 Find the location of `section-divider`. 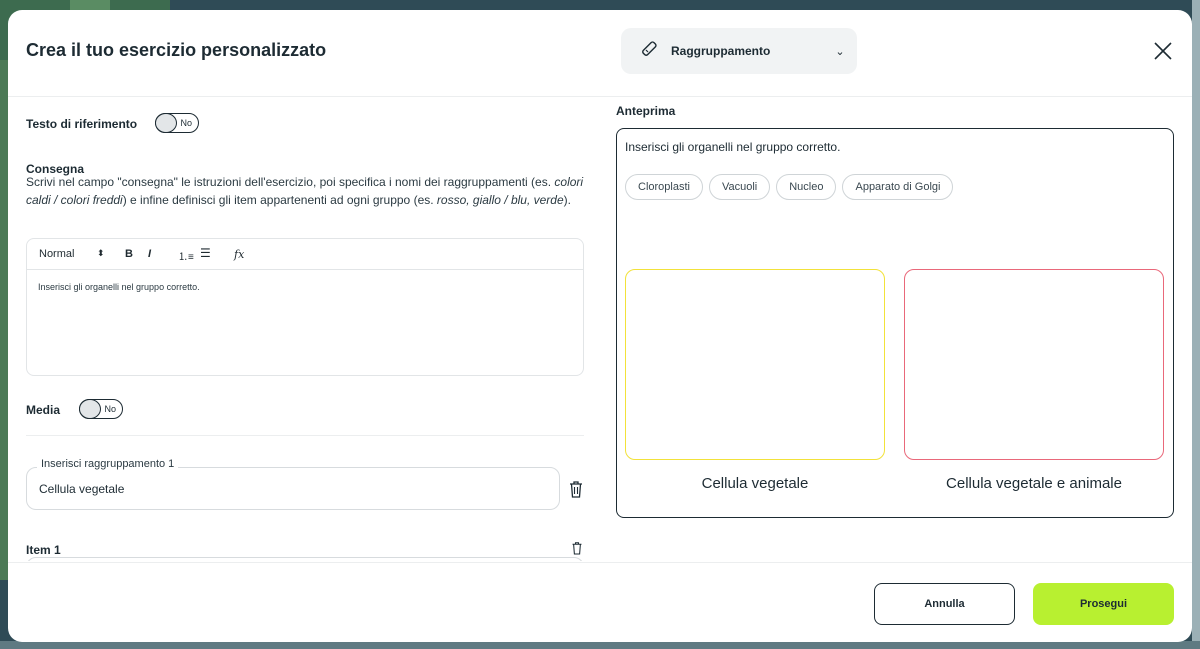

section-divider is located at coordinates (305, 435).